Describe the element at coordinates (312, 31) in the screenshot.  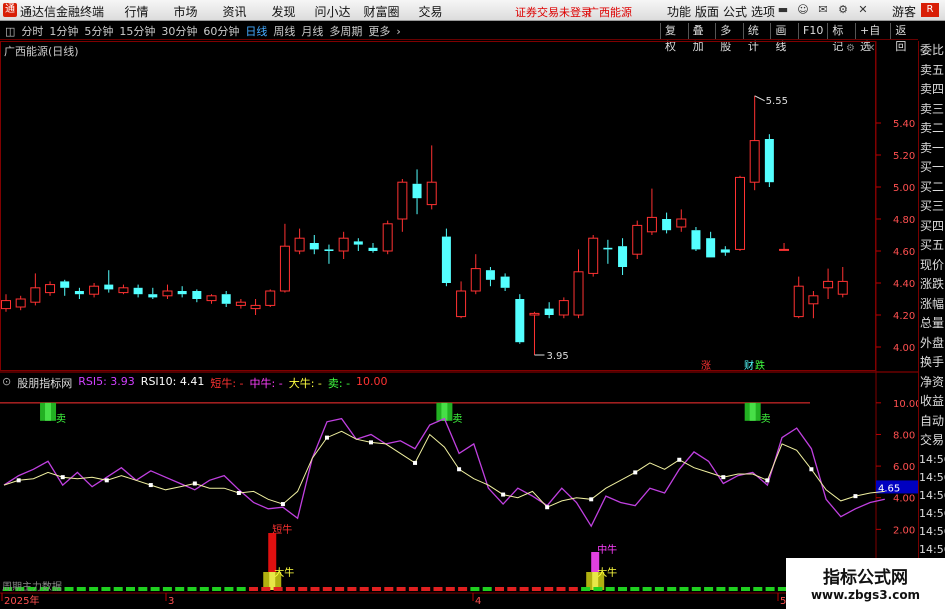
I see `tab-monthly: 月线` at that location.